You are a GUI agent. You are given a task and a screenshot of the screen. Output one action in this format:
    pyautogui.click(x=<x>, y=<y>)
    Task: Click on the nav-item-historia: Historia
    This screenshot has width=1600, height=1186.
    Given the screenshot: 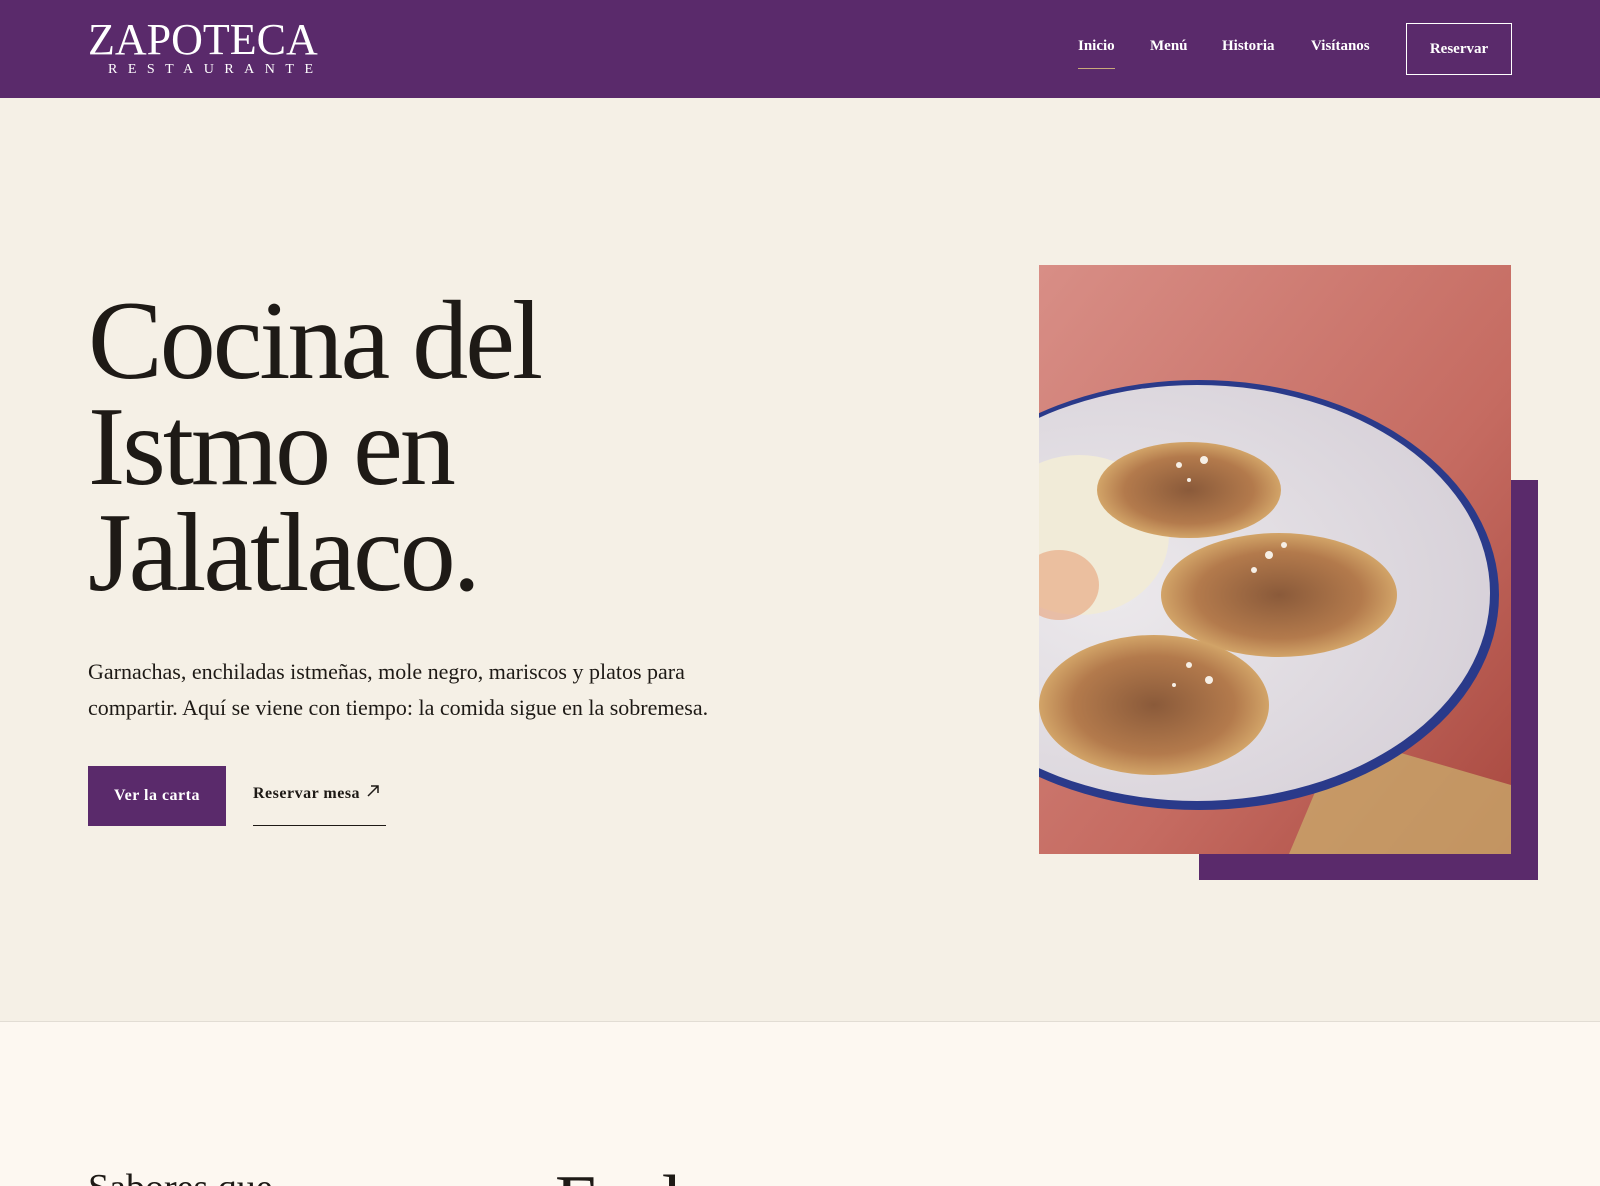 What is the action you would take?
    pyautogui.click(x=1248, y=46)
    